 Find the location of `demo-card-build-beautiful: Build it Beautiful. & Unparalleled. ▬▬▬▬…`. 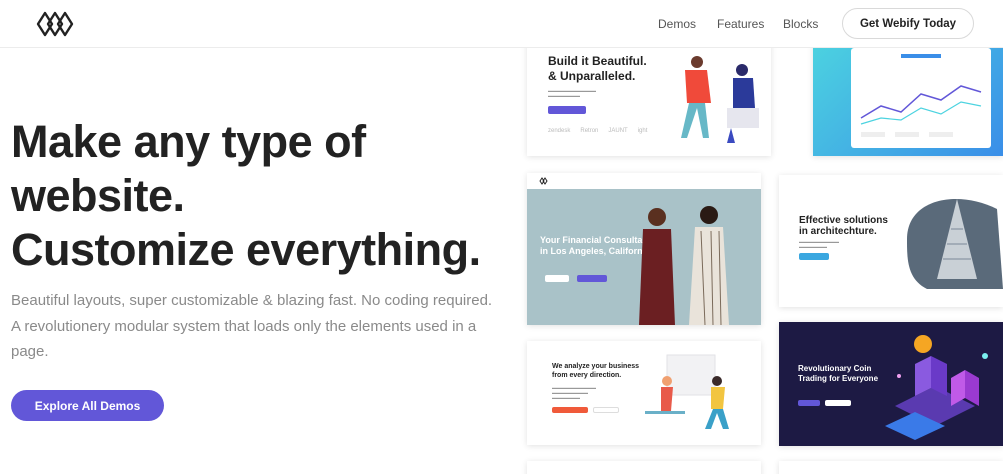

demo-card-build-beautiful: Build it Beautiful. & Unparalleled. ▬▬▬▬… is located at coordinates (649, 98).